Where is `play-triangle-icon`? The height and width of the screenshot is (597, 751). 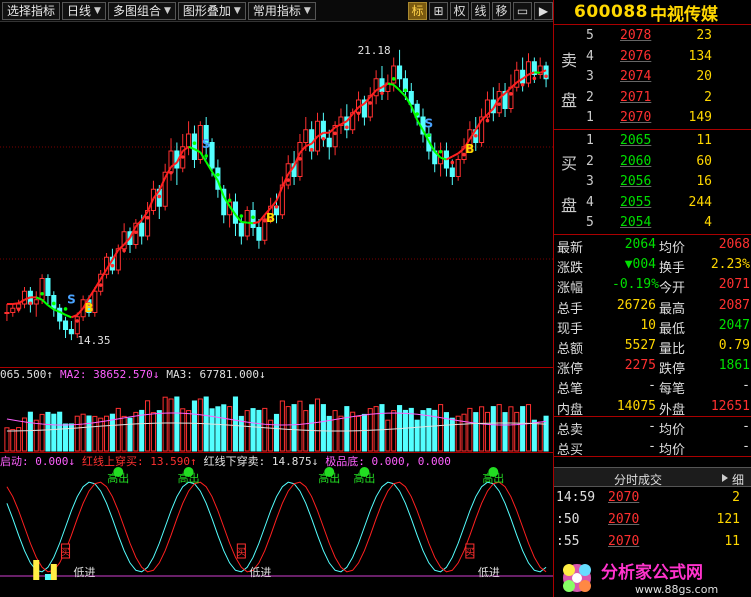 play-triangle-icon is located at coordinates (725, 478).